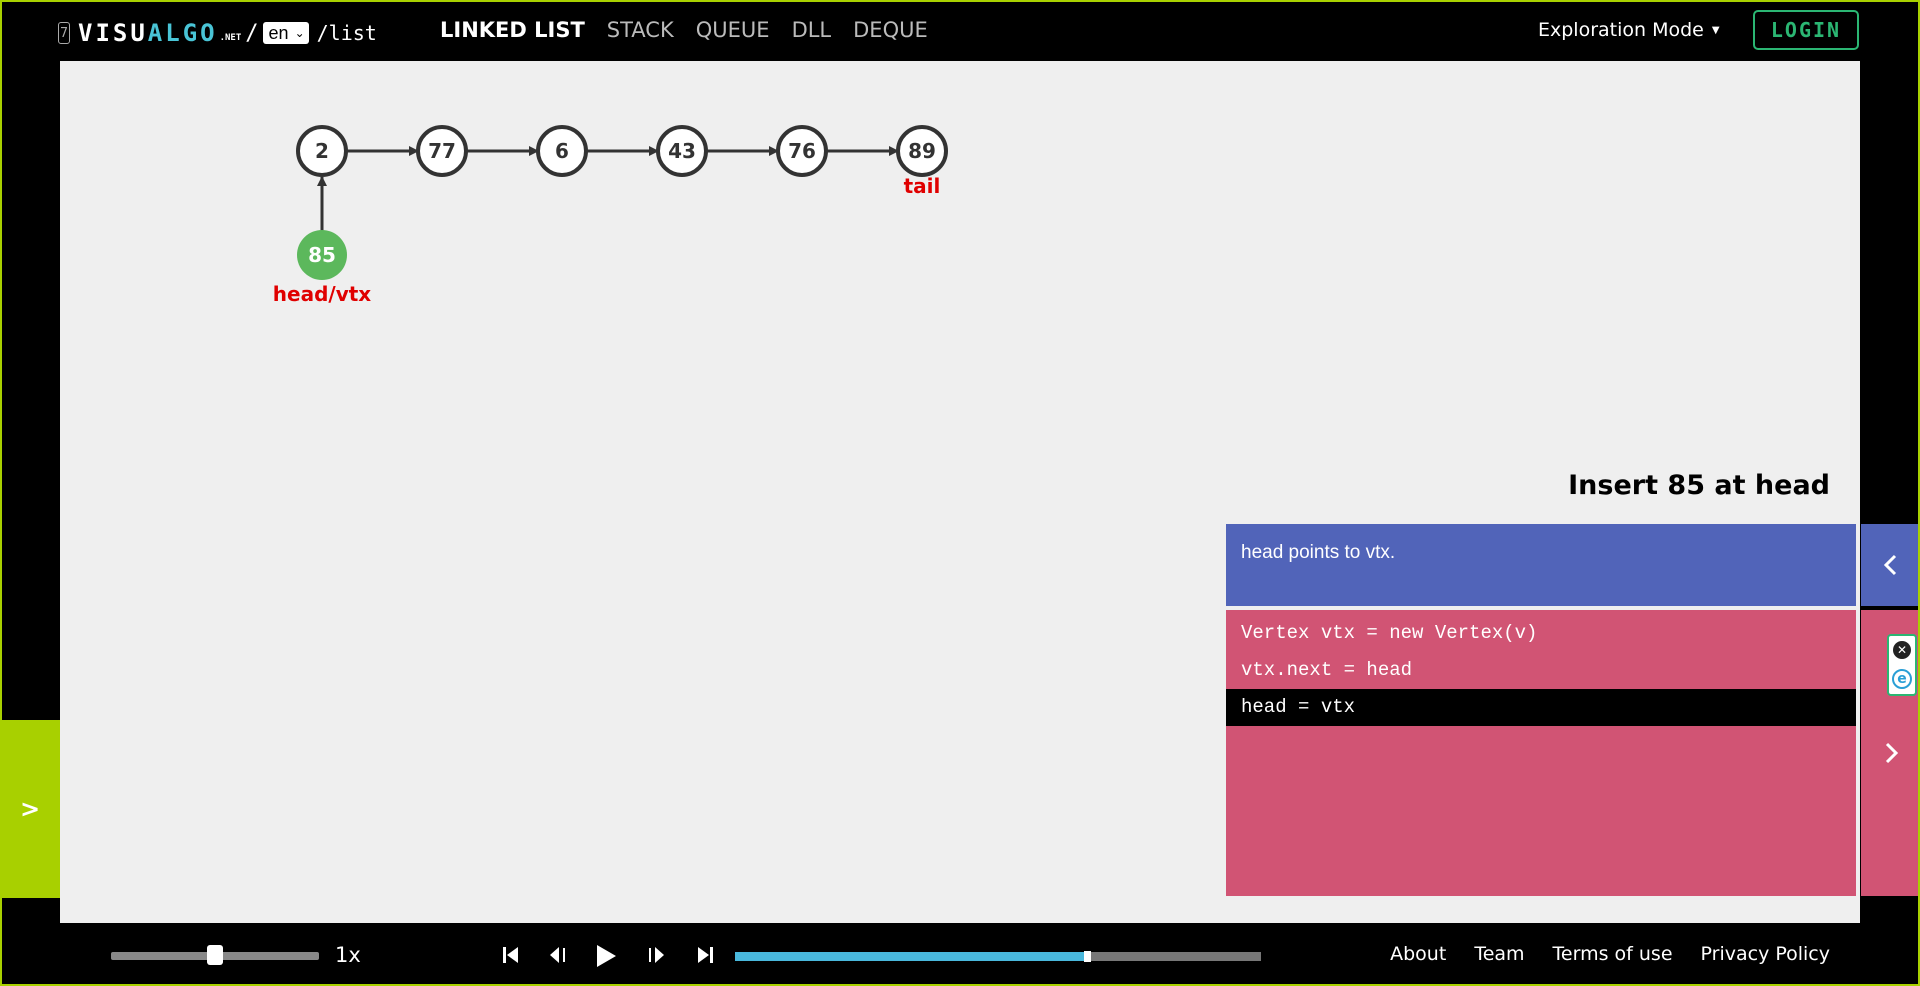 The height and width of the screenshot is (986, 1920). I want to click on chevron-left-icon, so click(1891, 565).